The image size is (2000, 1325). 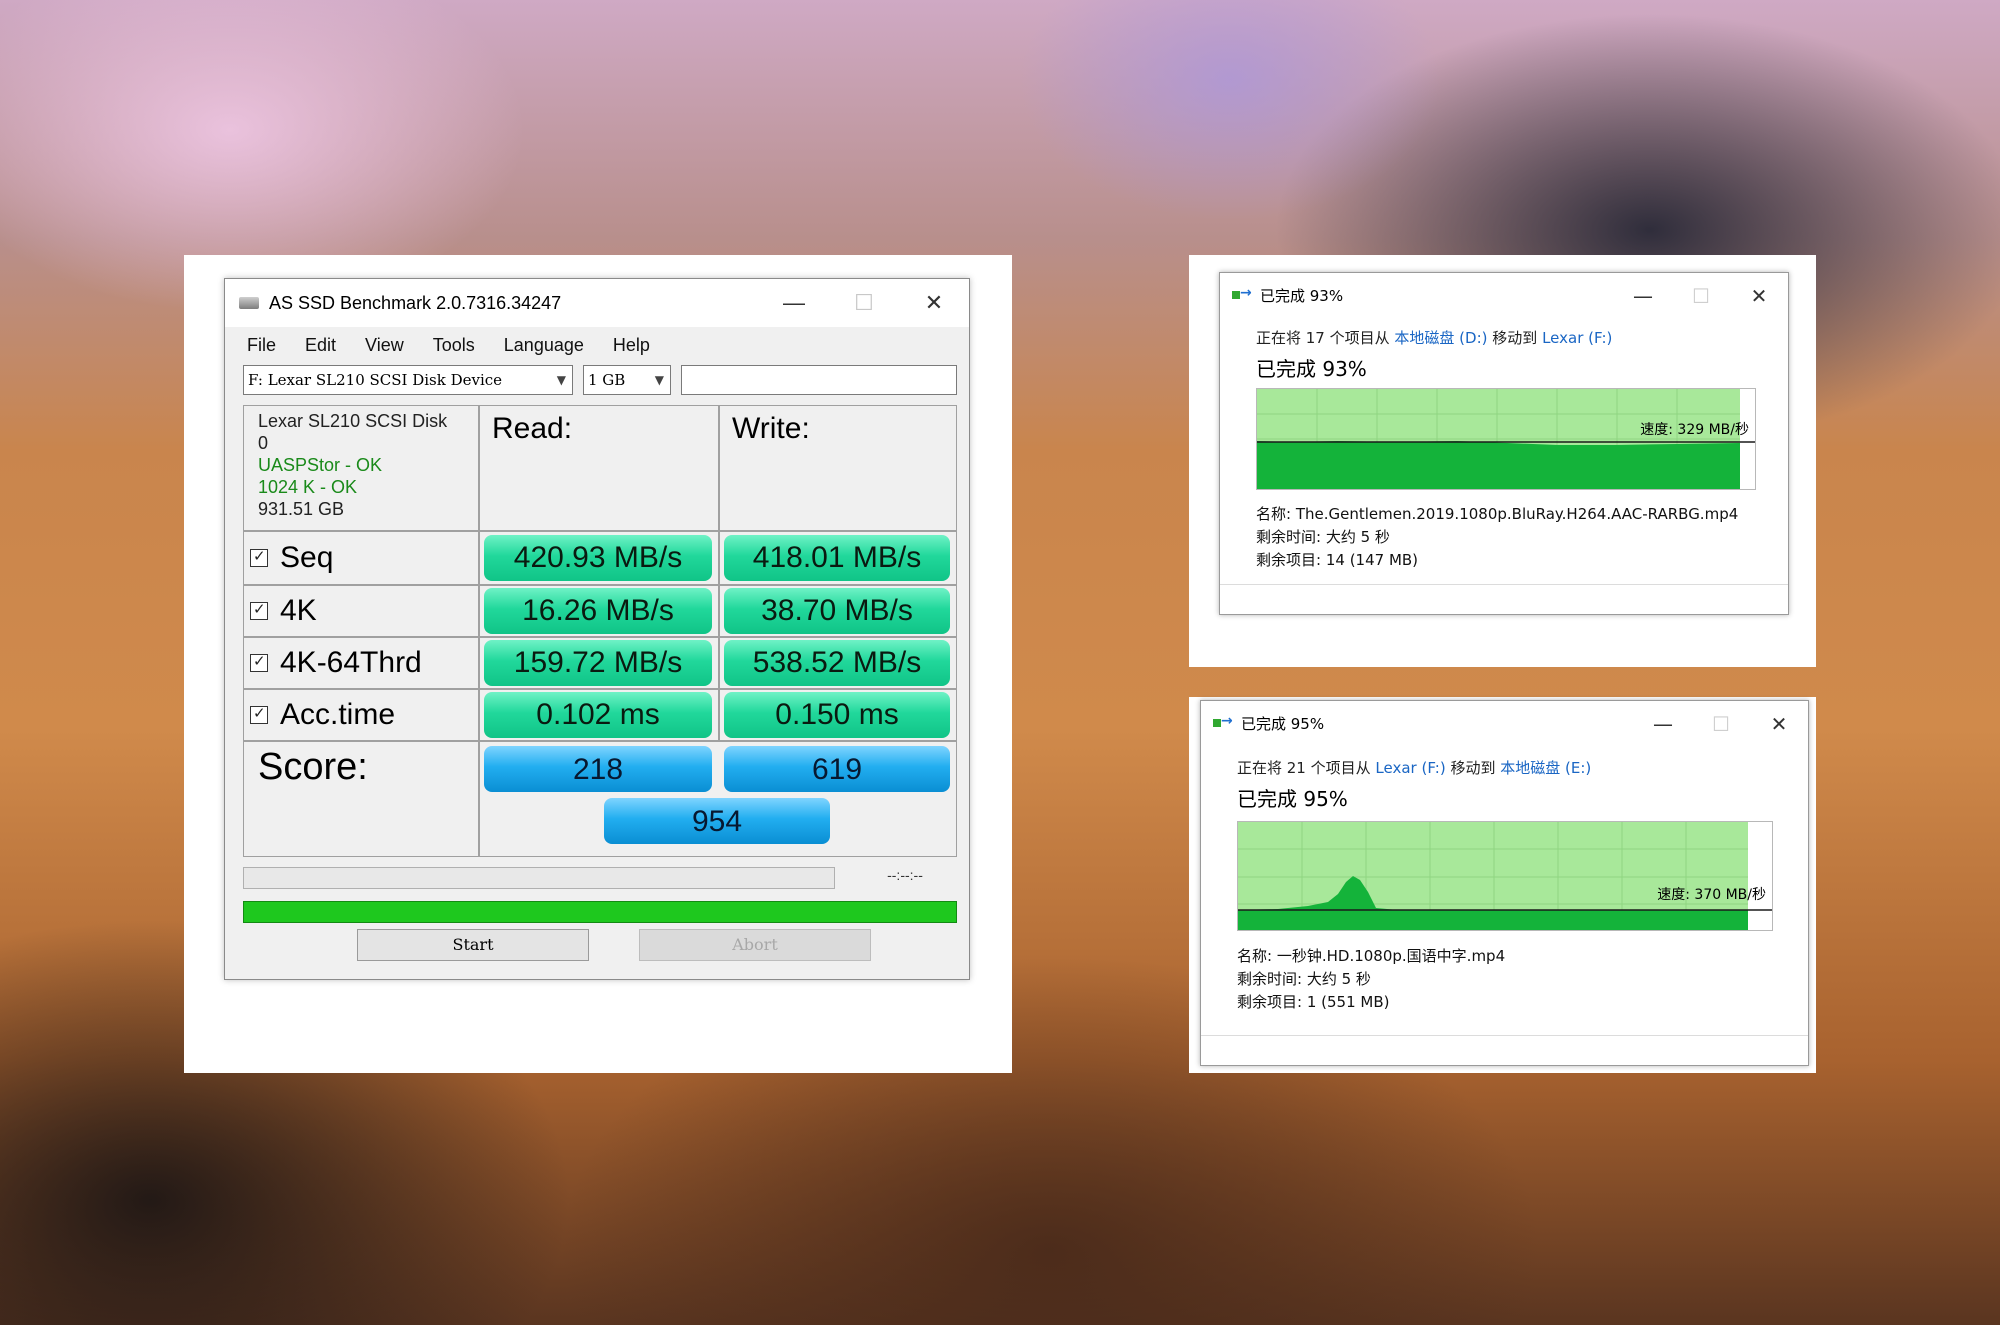 I want to click on items-label: 剩余项目:, so click(x=1270, y=1002).